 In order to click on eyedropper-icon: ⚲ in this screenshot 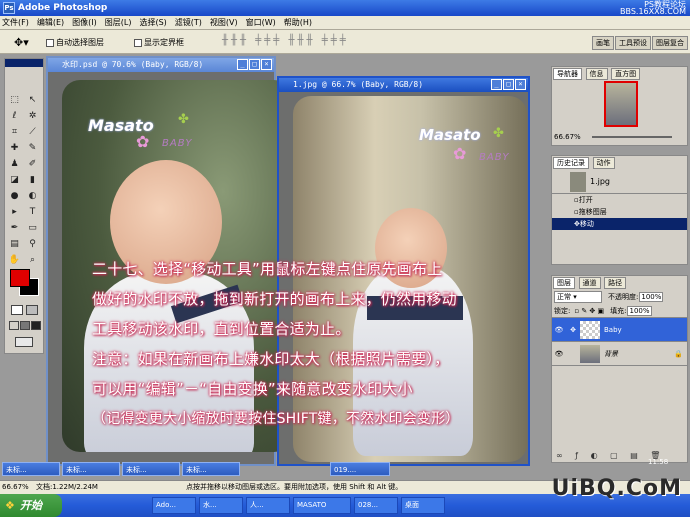, I will do `click(32, 243)`.